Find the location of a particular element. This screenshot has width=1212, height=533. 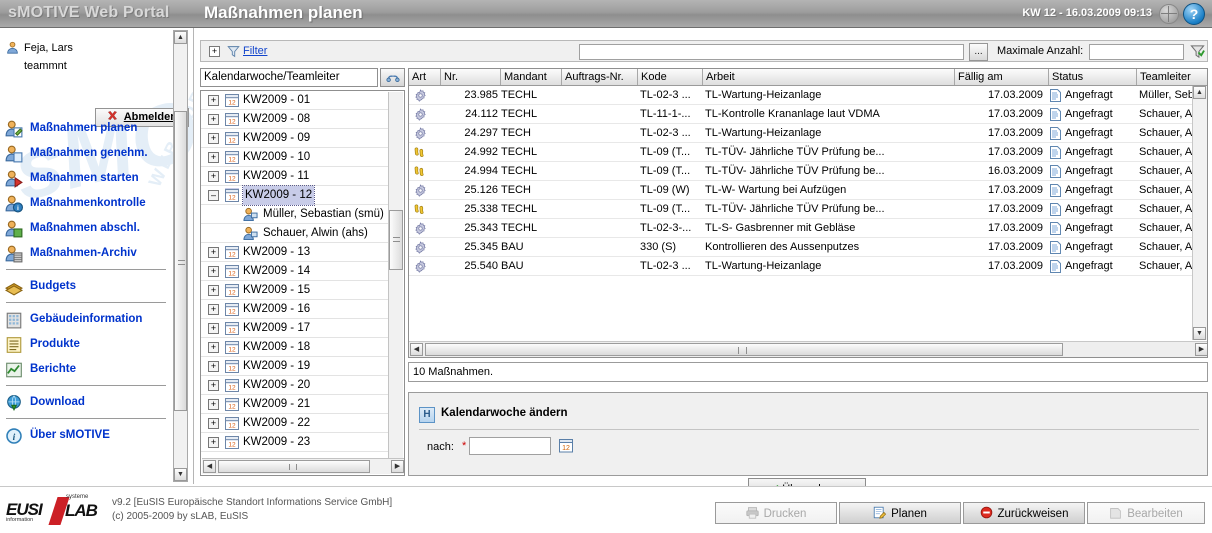

sidebar-item-massnahmen-planen: Maßnahmen planen is located at coordinates (88, 128).